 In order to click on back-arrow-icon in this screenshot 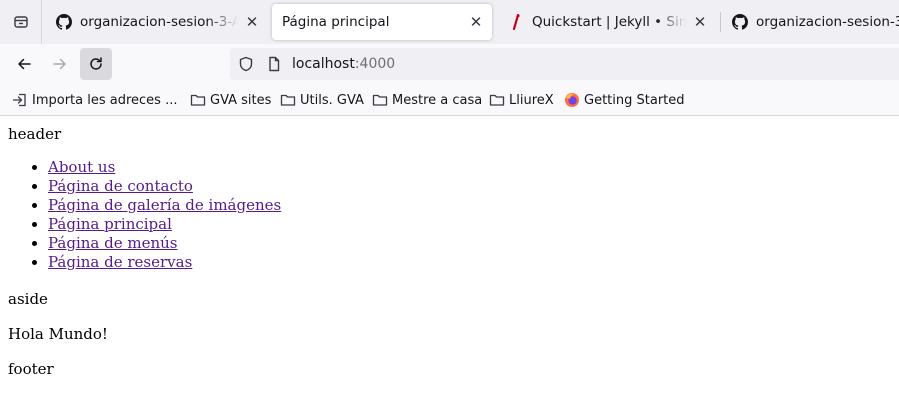, I will do `click(24, 64)`.